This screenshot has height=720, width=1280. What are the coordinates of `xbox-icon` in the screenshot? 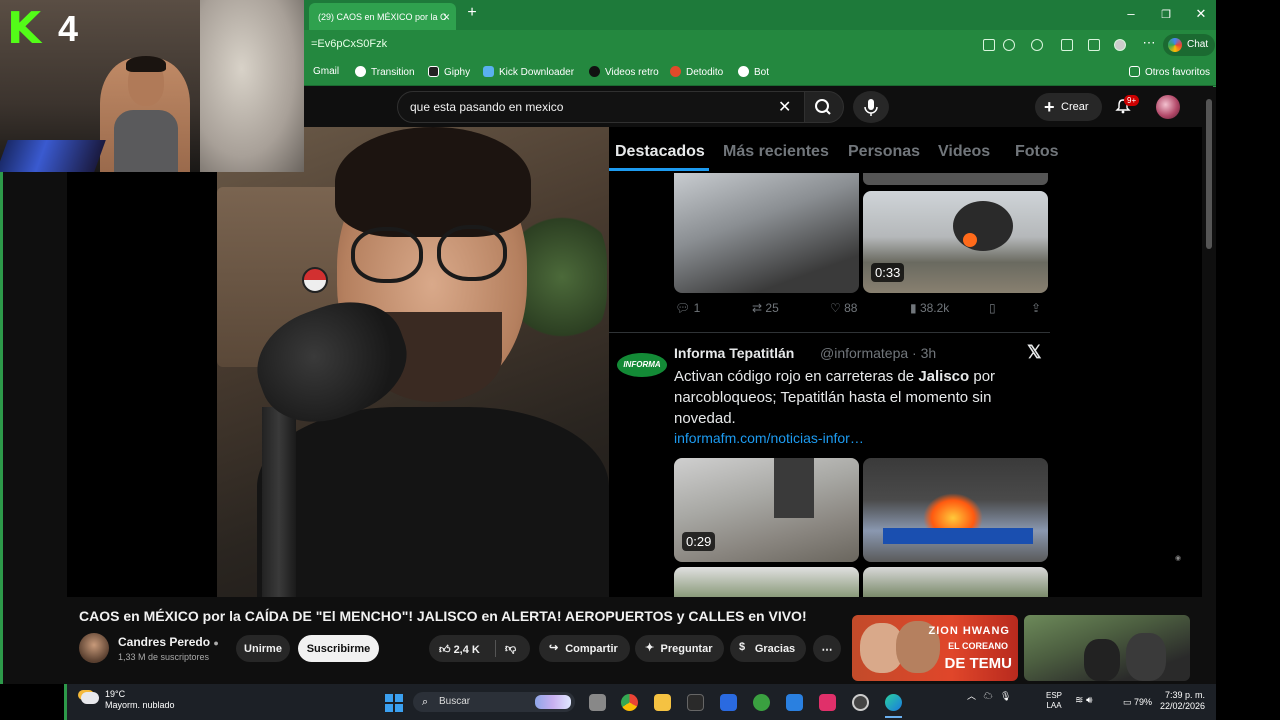 It's located at (761, 702).